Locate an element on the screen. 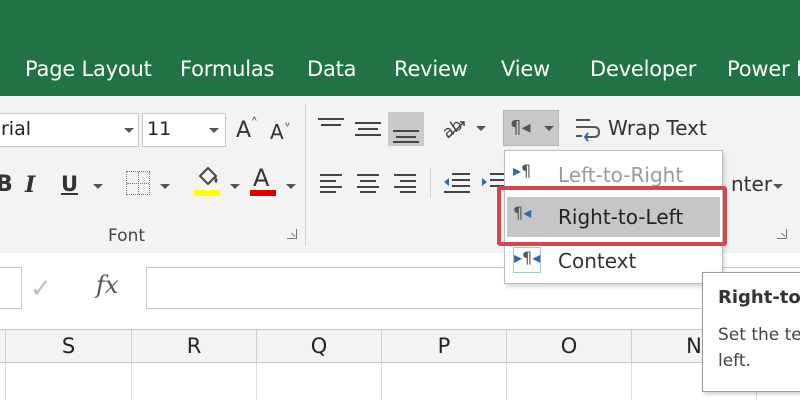  bottom-align-button is located at coordinates (406, 129).